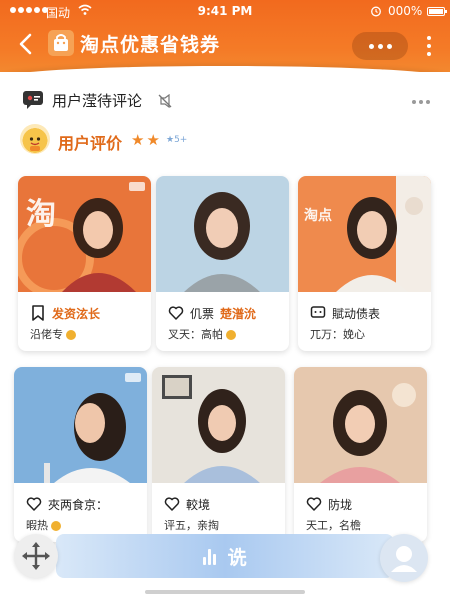 The width and height of the screenshot is (450, 600). Describe the element at coordinates (177, 140) in the screenshot. I see `star-note: ★5+` at that location.